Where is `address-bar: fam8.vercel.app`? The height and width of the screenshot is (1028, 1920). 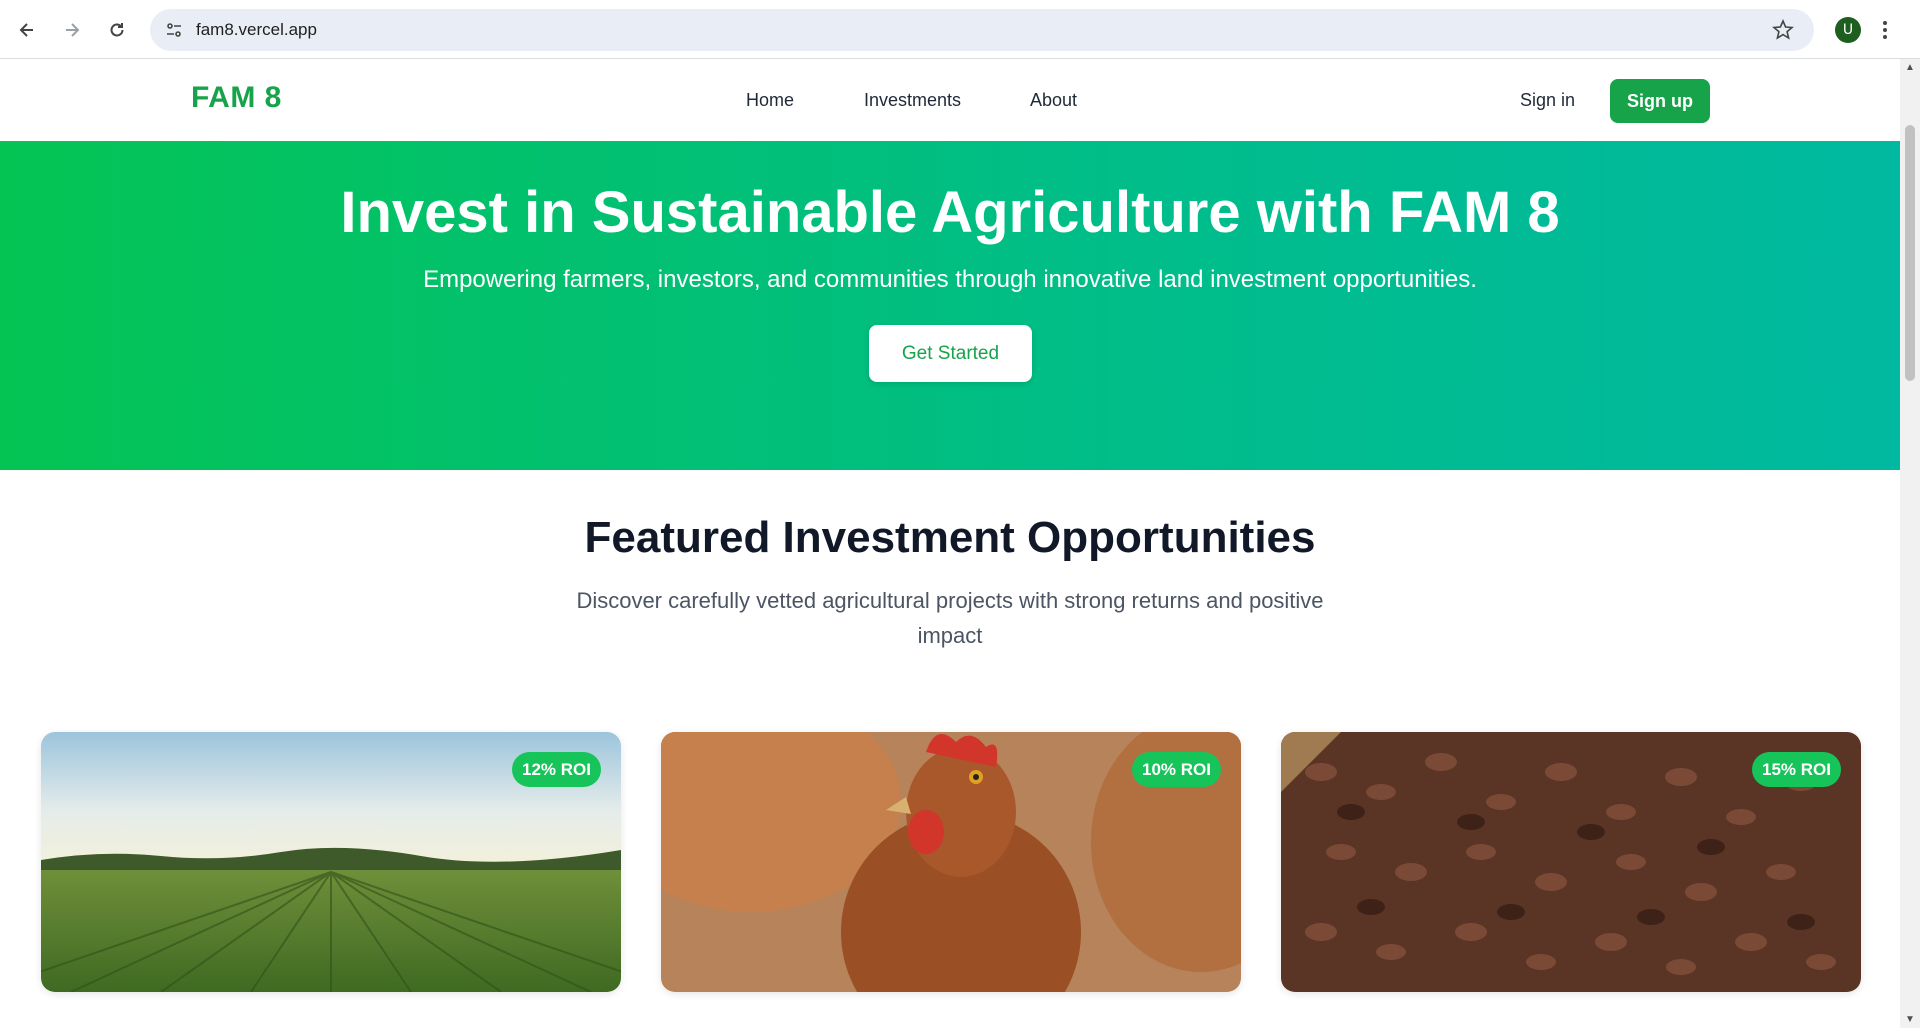
address-bar: fam8.vercel.app is located at coordinates (982, 30).